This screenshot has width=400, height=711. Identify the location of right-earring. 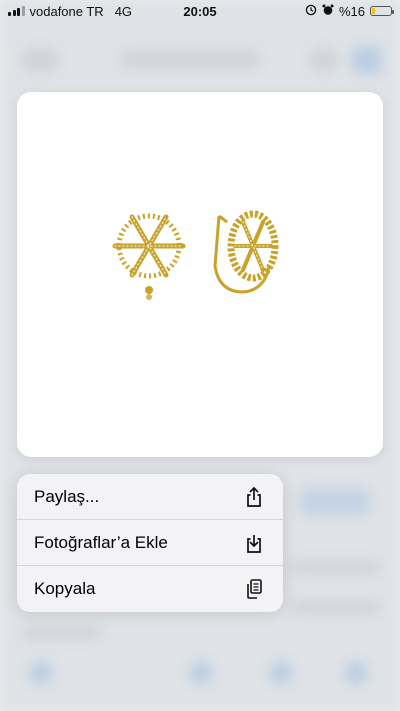
(246, 252).